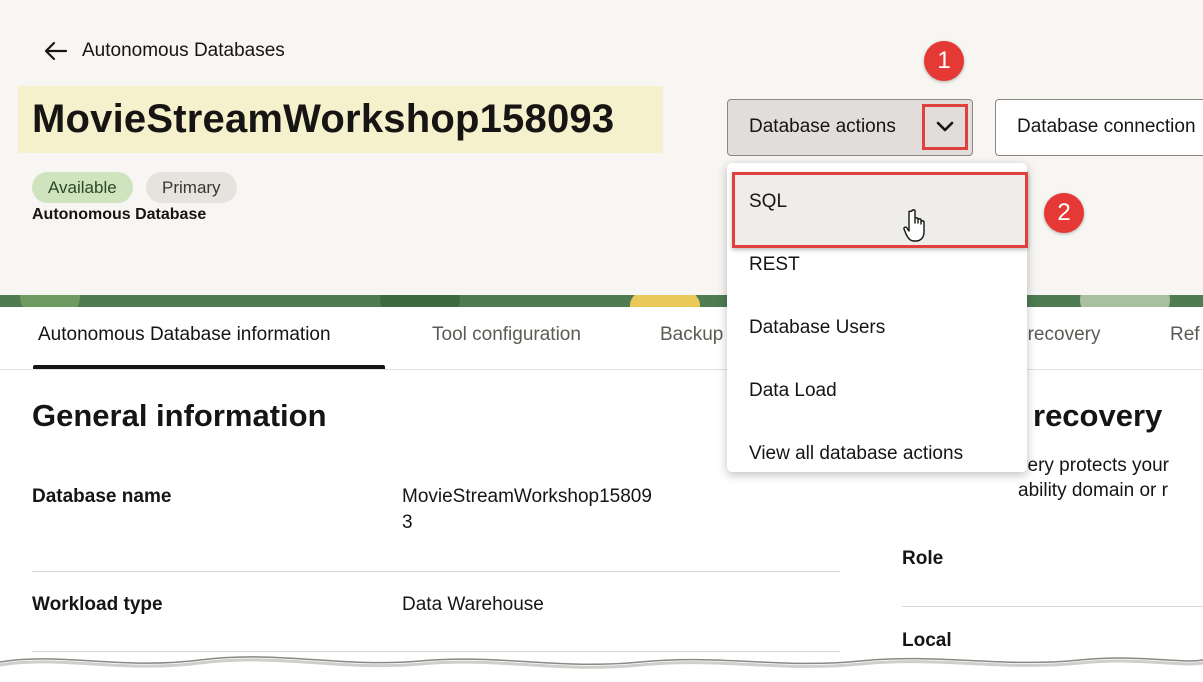 This screenshot has height=682, width=1203. Describe the element at coordinates (1064, 213) in the screenshot. I see `step-marker-2: 2` at that location.